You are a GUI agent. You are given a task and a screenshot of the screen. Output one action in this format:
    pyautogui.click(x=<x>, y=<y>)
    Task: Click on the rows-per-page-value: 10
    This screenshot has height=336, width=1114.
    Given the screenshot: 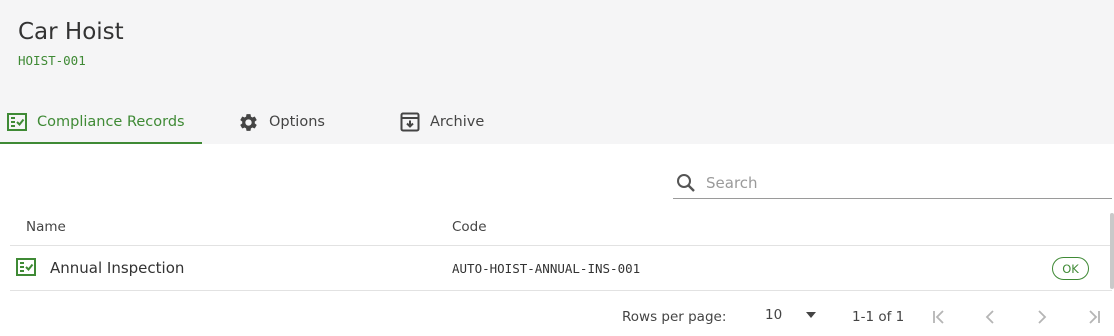 What is the action you would take?
    pyautogui.click(x=774, y=315)
    